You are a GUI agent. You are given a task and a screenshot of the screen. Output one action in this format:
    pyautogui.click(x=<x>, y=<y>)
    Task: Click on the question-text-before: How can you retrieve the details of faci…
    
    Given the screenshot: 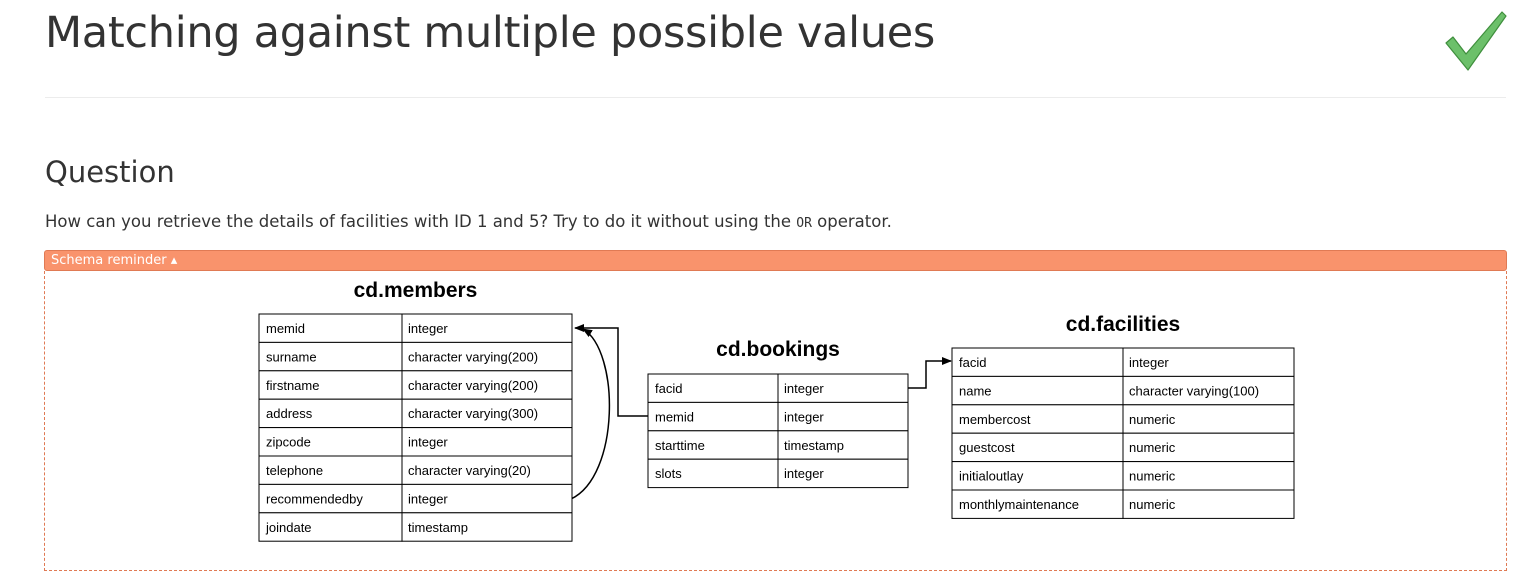 What is the action you would take?
    pyautogui.click(x=421, y=221)
    